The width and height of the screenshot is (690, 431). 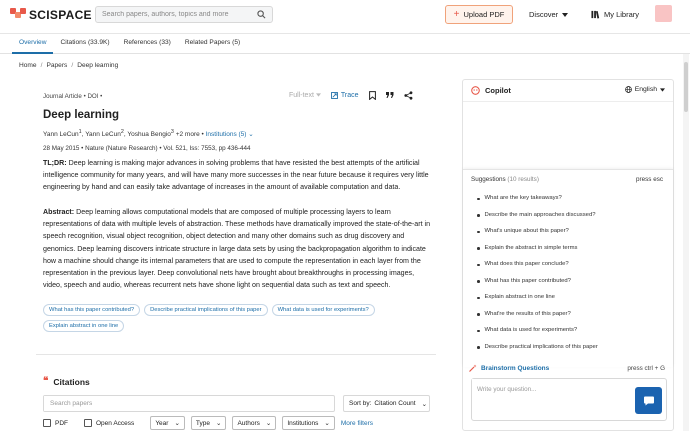 I want to click on language-dropdown: English, so click(x=644, y=89).